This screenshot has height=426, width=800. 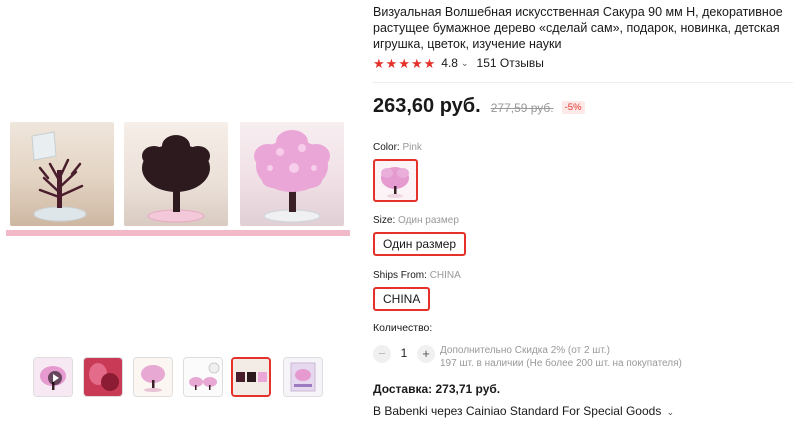 What do you see at coordinates (382, 354) in the screenshot?
I see `quantity-minus-button: −` at bounding box center [382, 354].